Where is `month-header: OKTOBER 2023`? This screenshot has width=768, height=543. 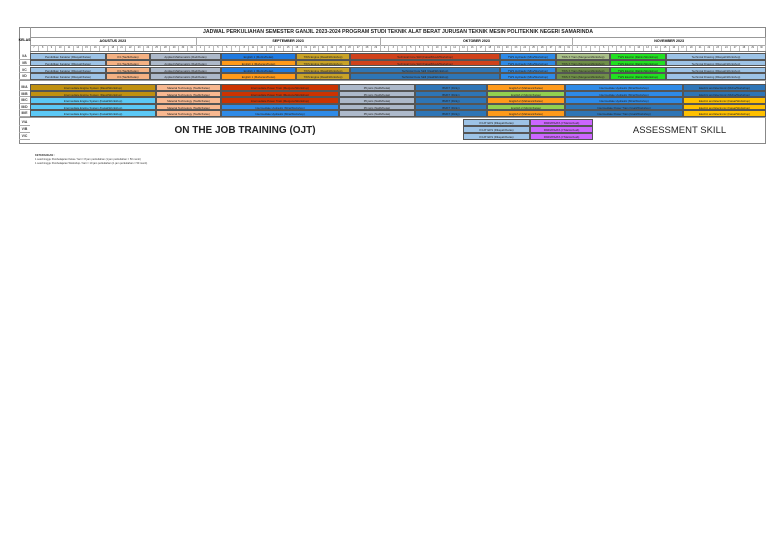
month-header: OKTOBER 2023 is located at coordinates (477, 41).